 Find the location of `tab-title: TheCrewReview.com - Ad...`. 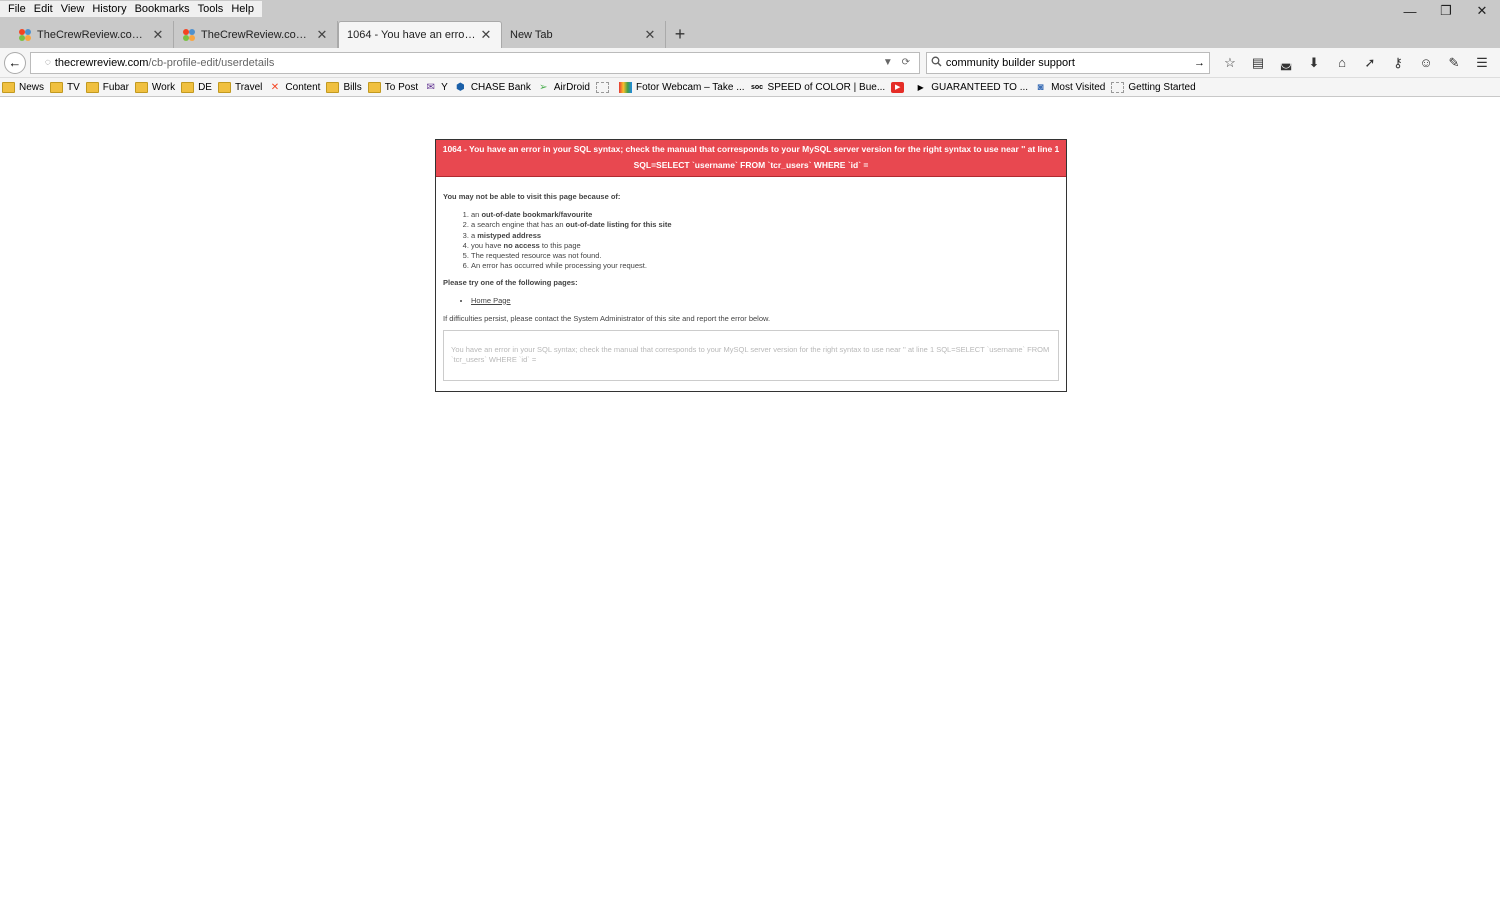

tab-title: TheCrewReview.com - Ad... is located at coordinates (258, 34).